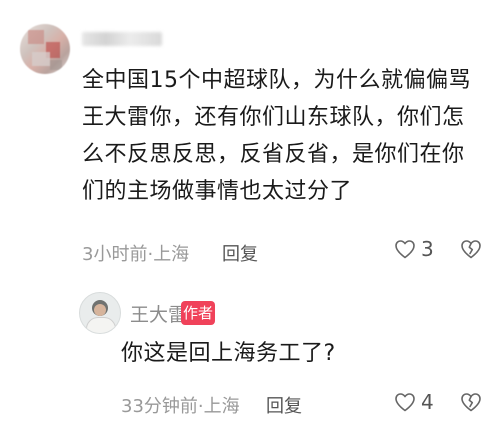 This screenshot has width=500, height=440. I want to click on reply-like-button: 4, so click(413, 402).